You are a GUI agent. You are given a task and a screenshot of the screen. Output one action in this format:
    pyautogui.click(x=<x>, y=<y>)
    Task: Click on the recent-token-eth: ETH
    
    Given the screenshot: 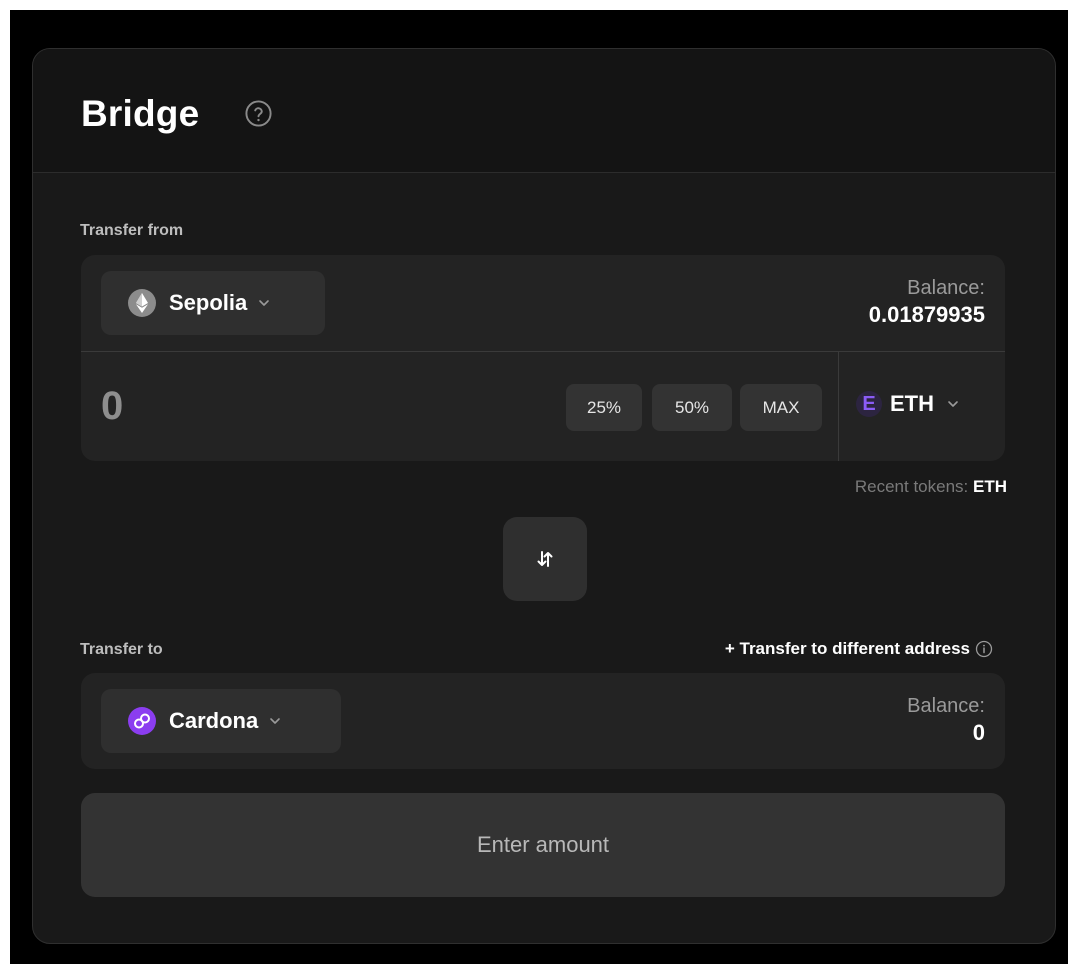 What is the action you would take?
    pyautogui.click(x=990, y=486)
    